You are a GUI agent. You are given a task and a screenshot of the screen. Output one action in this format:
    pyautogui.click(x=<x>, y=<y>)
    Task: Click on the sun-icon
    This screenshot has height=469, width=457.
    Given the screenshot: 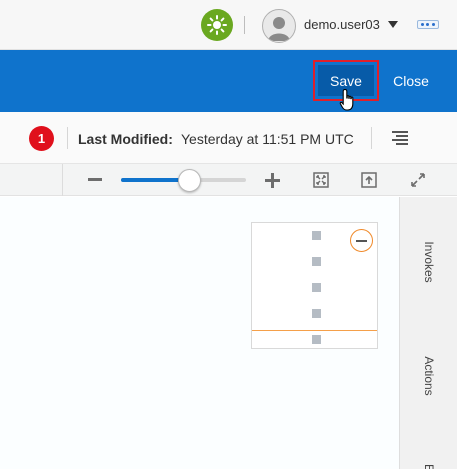 What is the action you would take?
    pyautogui.click(x=217, y=25)
    